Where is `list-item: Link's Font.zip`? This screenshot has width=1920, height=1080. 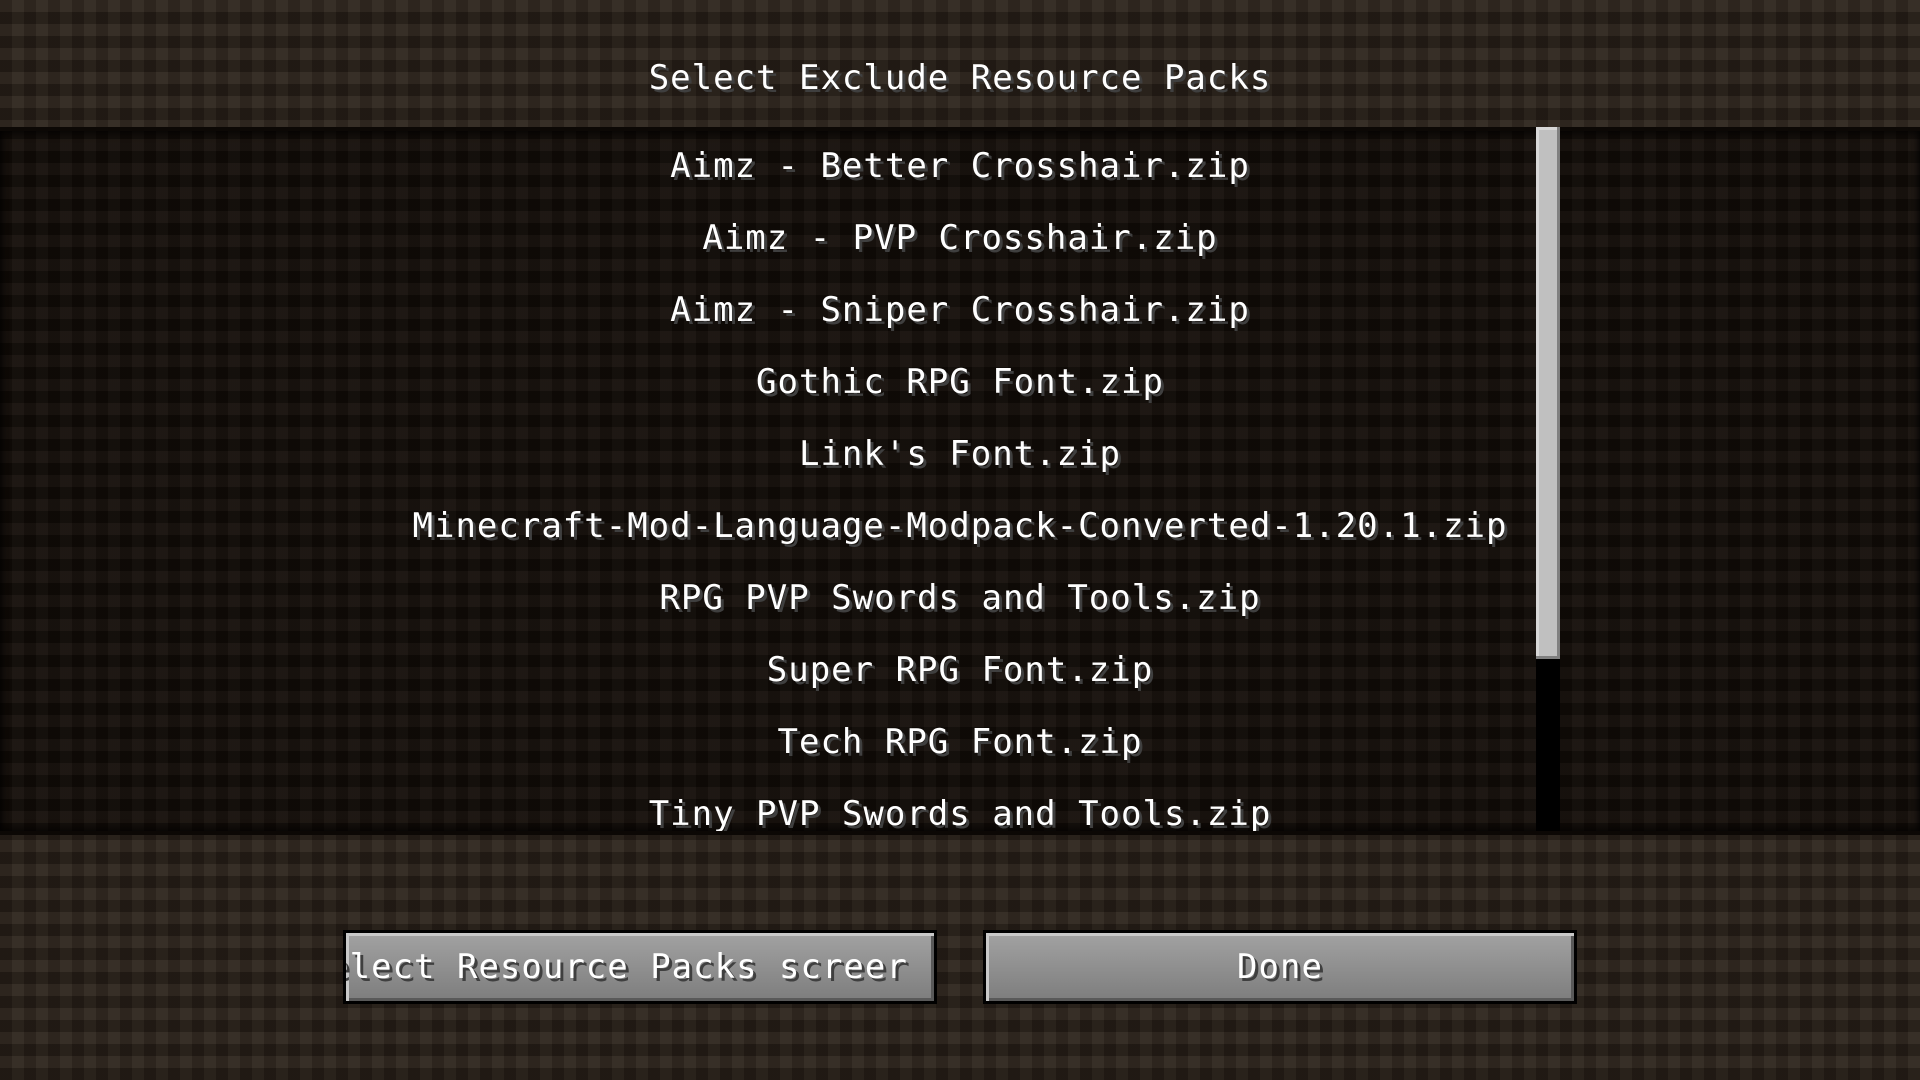 list-item: Link's Font.zip is located at coordinates (768, 454).